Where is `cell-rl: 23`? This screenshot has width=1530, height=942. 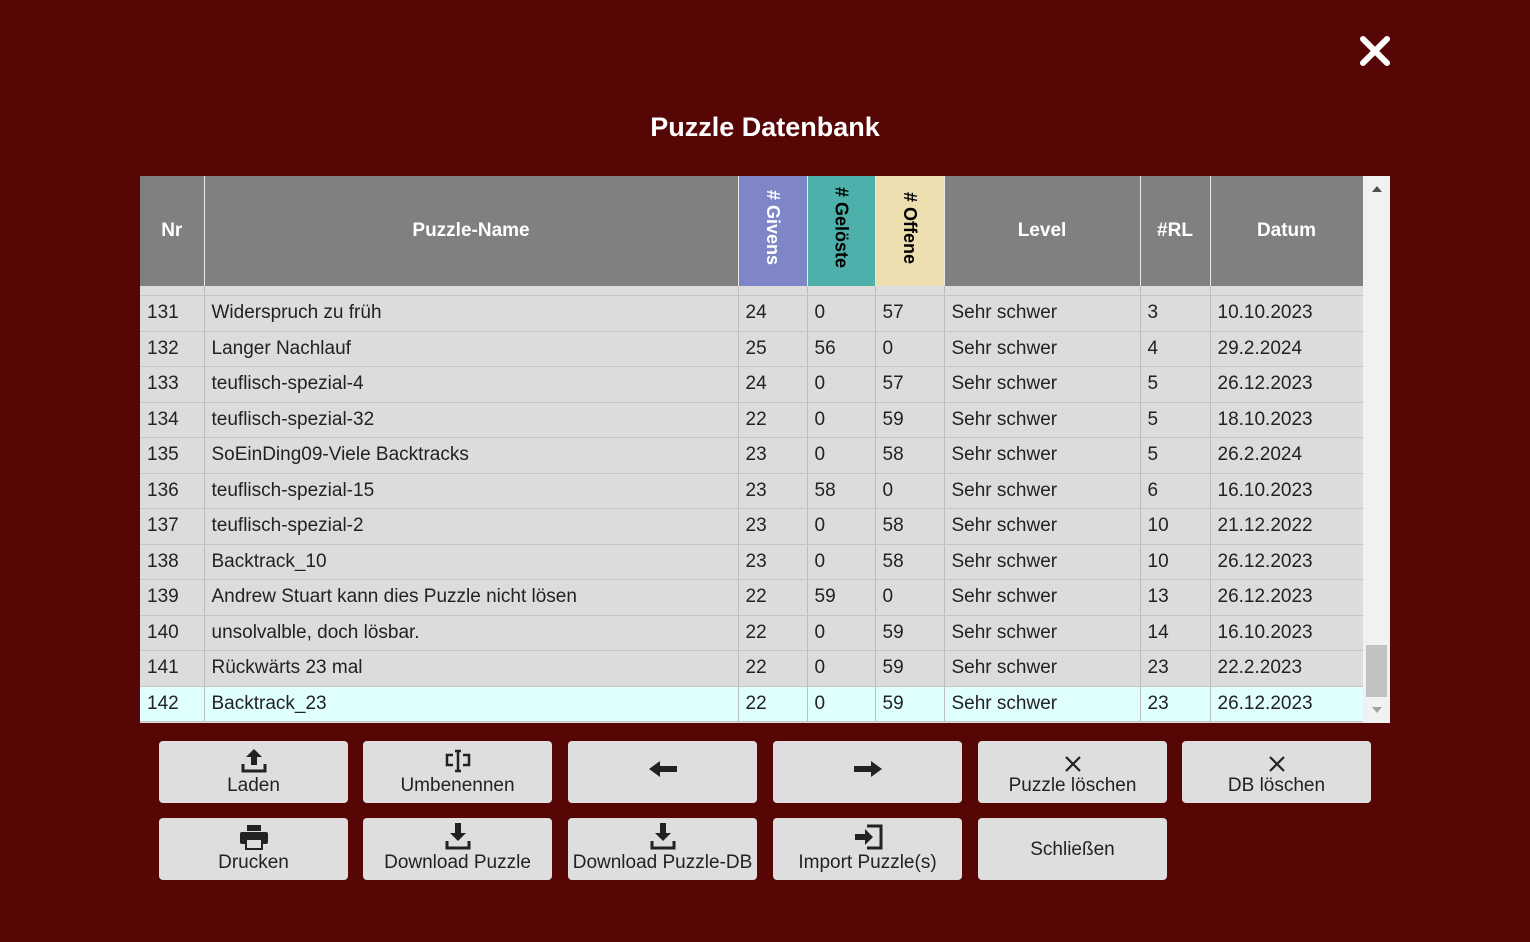 cell-rl: 23 is located at coordinates (1175, 668).